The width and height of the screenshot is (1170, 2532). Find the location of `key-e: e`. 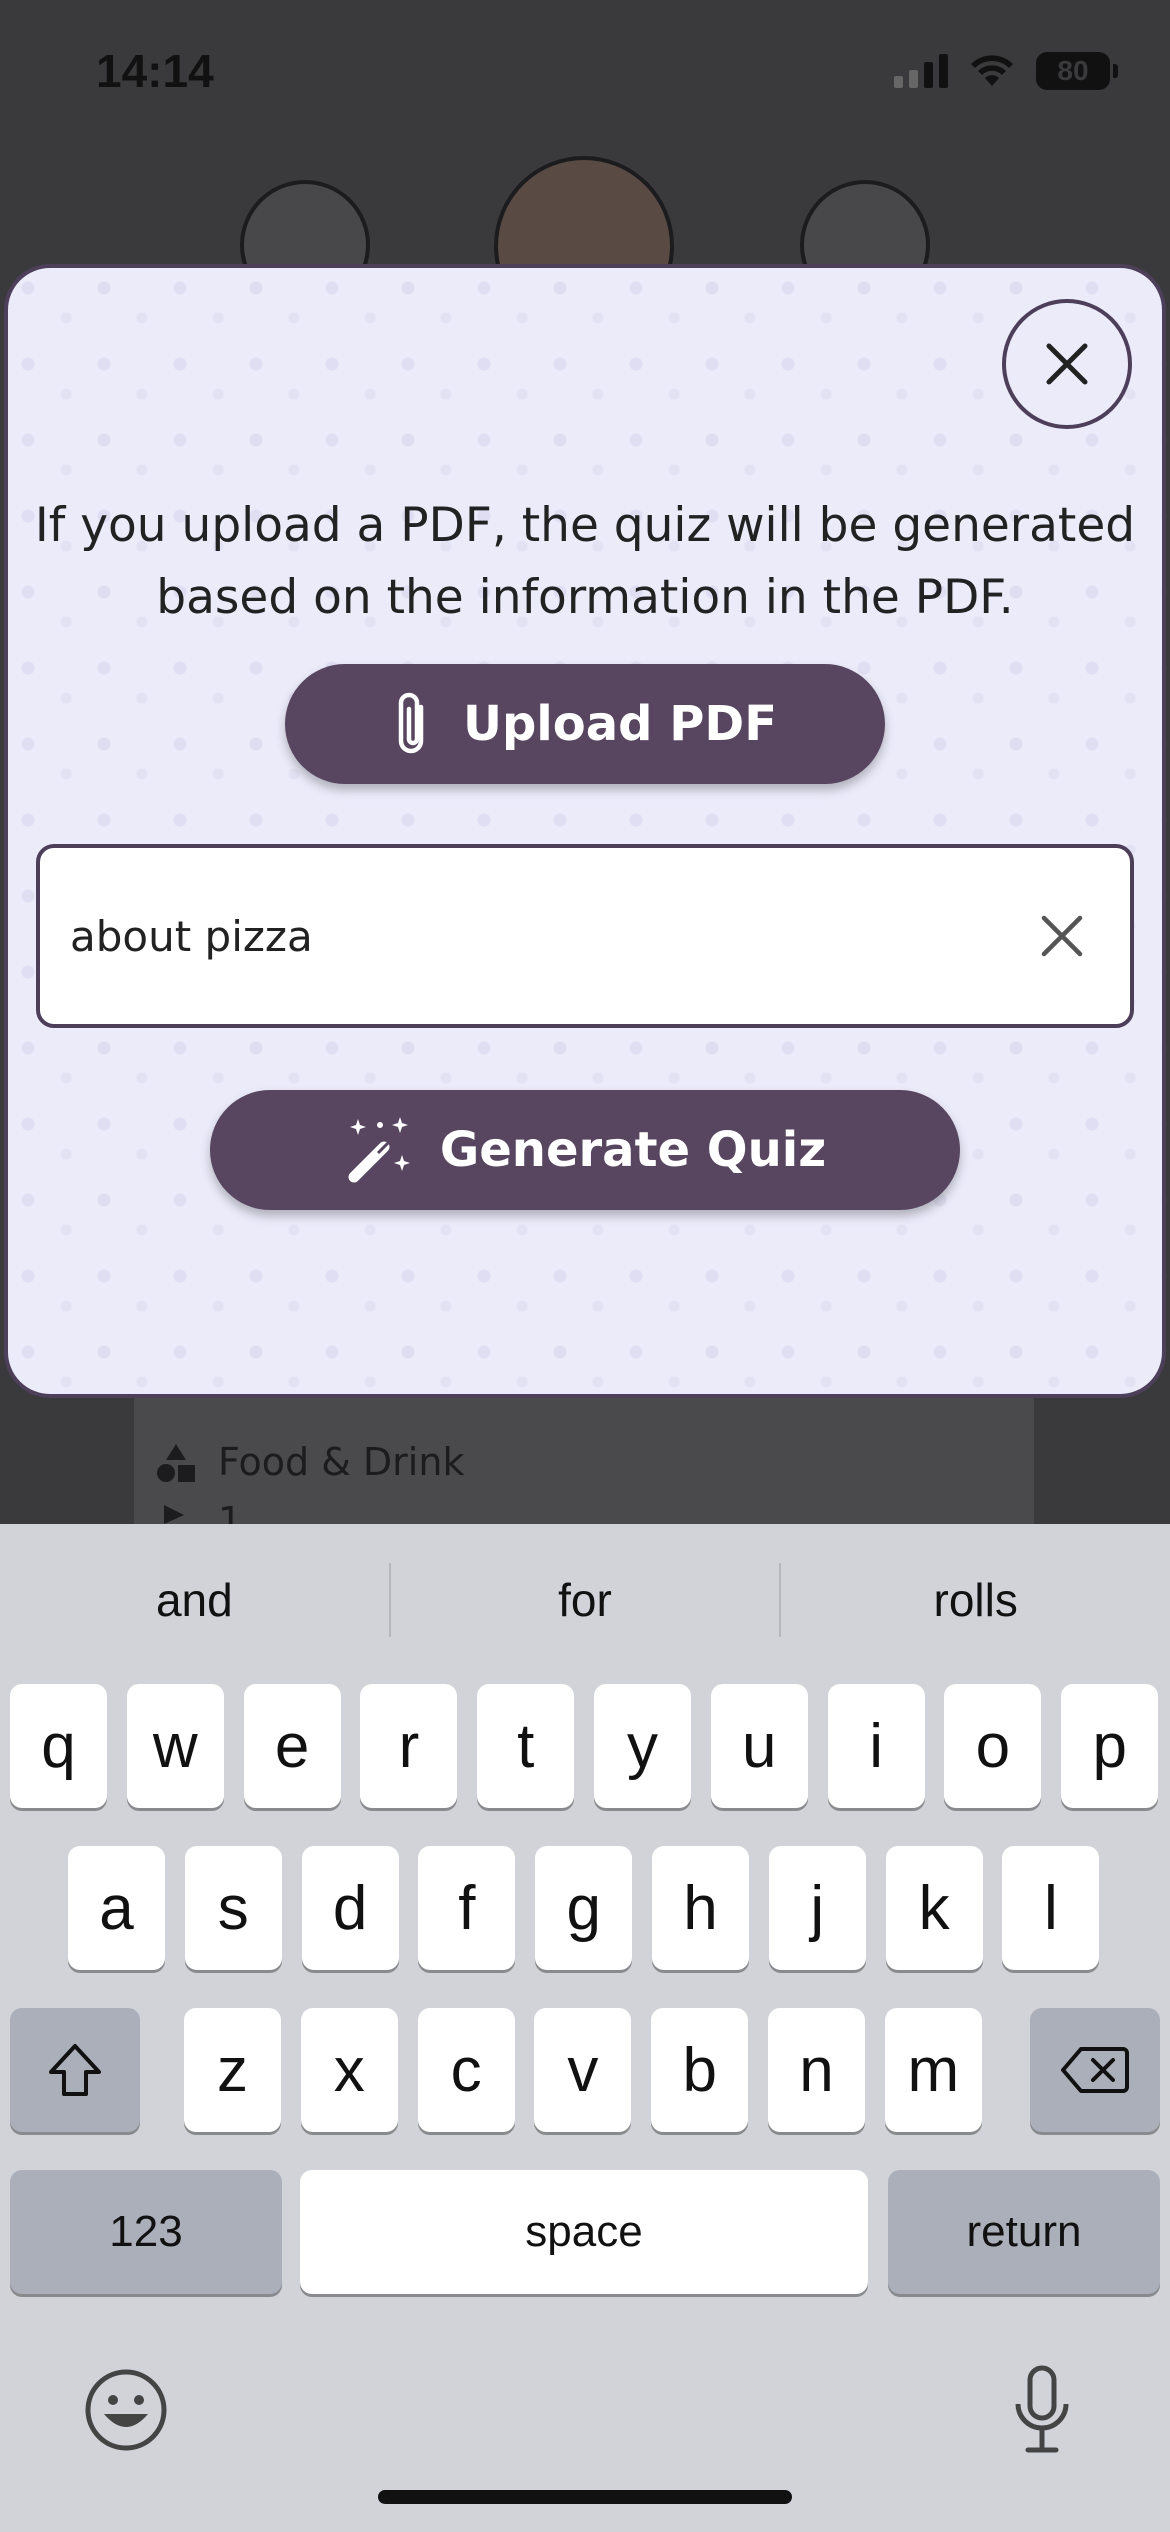

key-e: e is located at coordinates (292, 1746).